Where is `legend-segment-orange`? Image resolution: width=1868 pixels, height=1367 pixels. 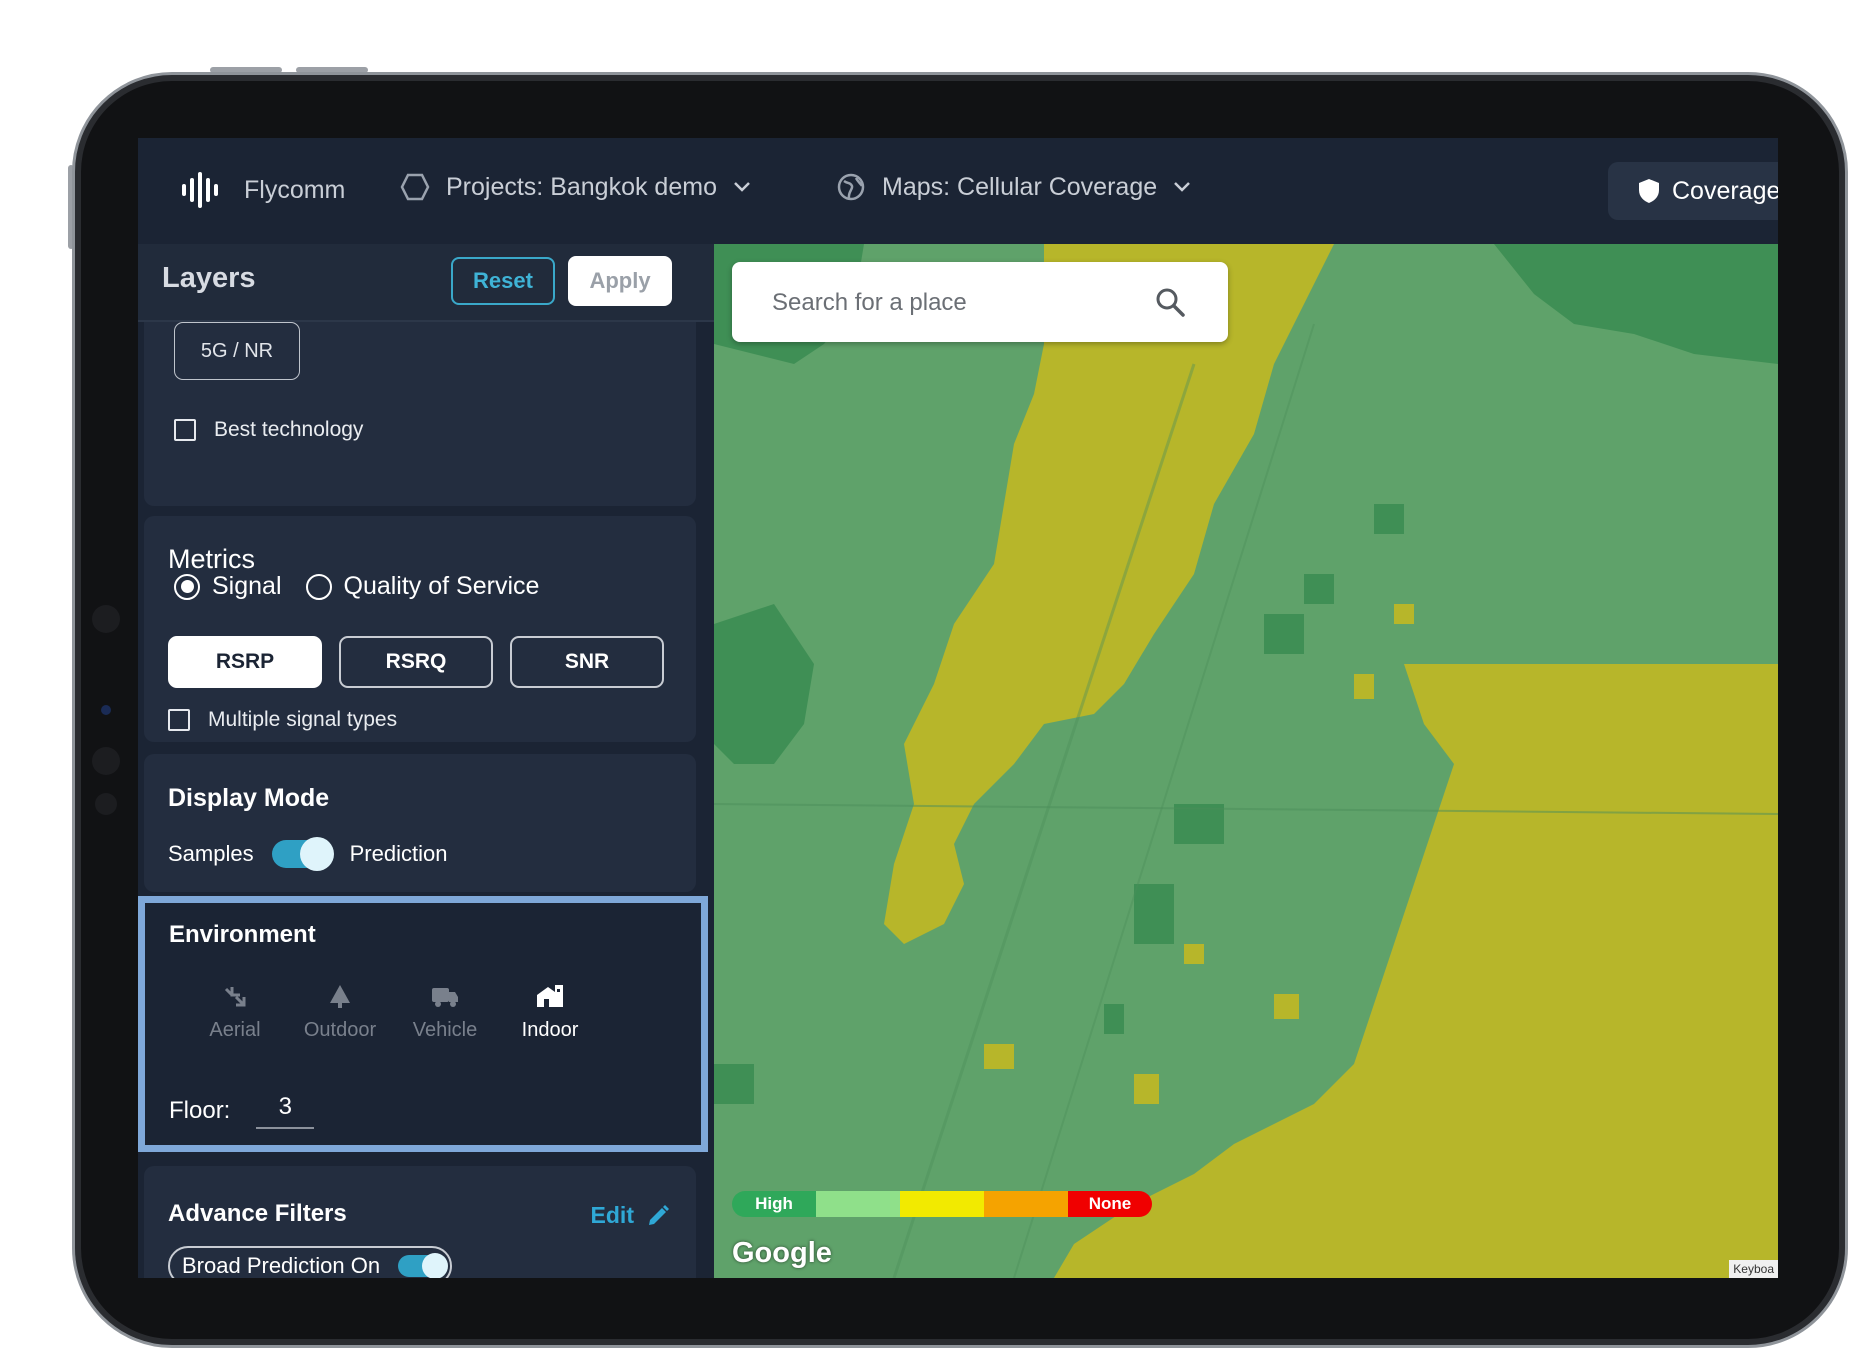 legend-segment-orange is located at coordinates (1026, 1204).